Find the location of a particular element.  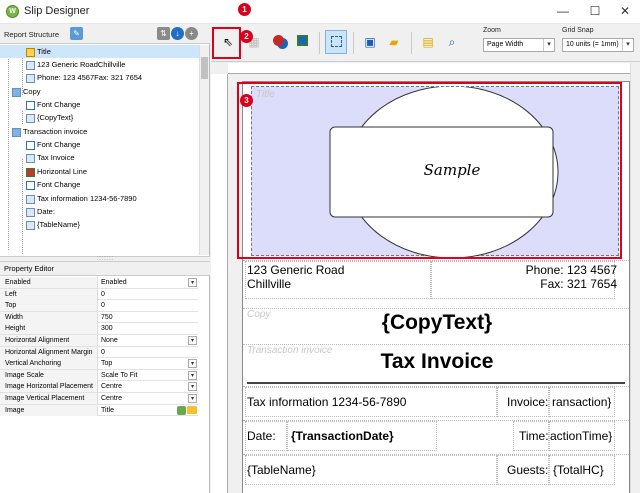

property-row: Image Scale Scale To Fit ▾ is located at coordinates (99, 375).